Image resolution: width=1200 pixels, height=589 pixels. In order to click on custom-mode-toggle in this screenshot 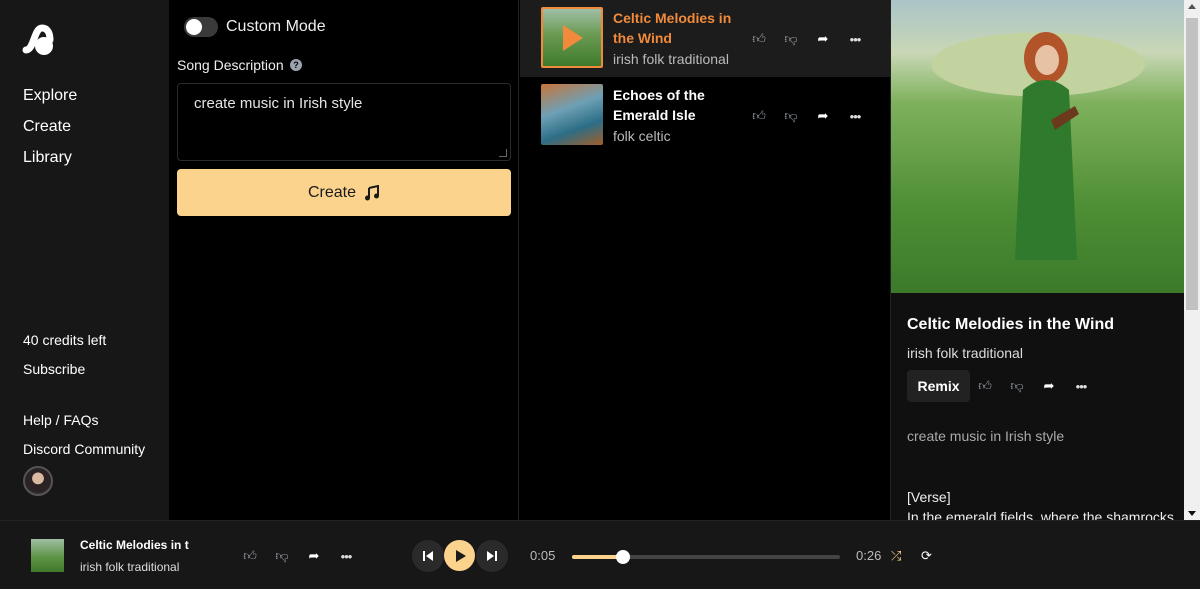, I will do `click(201, 27)`.